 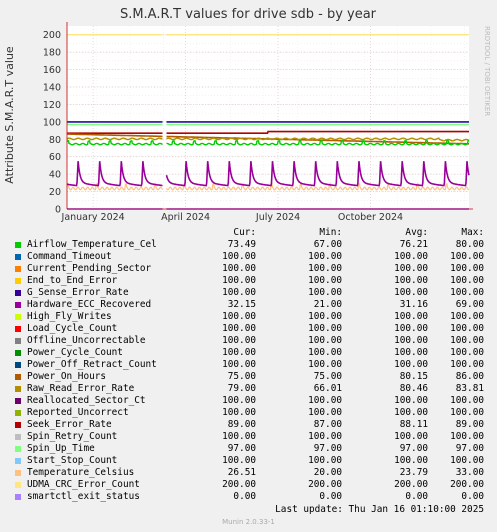 I want to click on legend-row: Seek_Error_Rate 89.00 87.00 88.11 89.00, so click(x=249, y=425).